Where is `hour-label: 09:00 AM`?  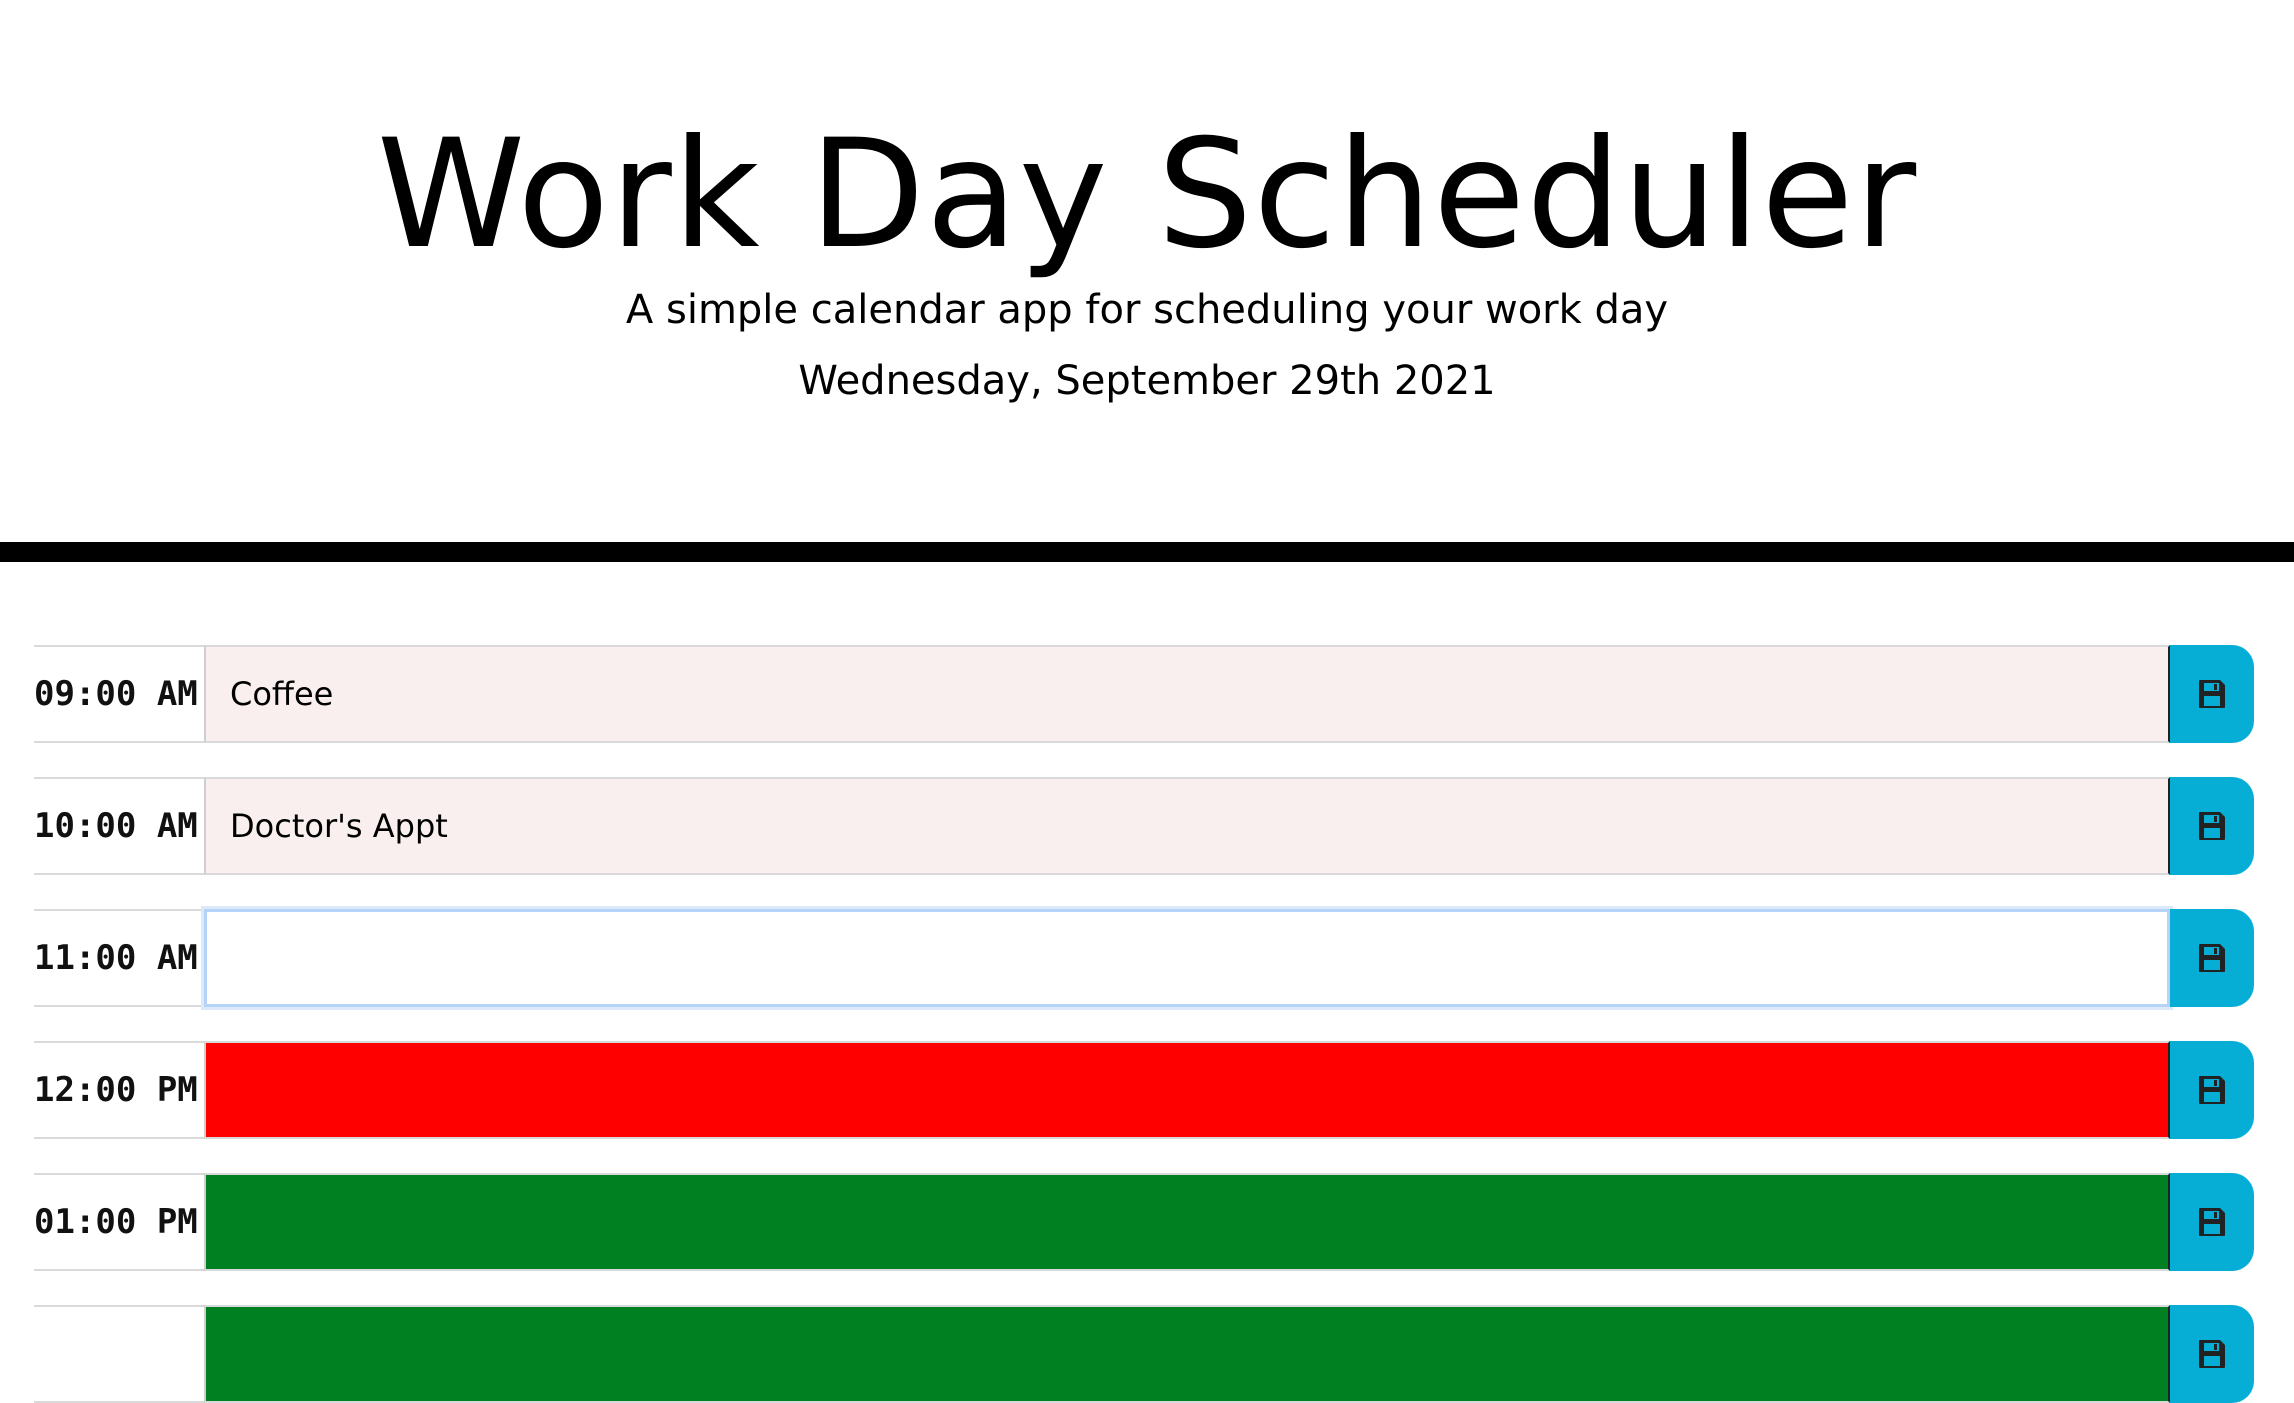
hour-label: 09:00 AM is located at coordinates (119, 694).